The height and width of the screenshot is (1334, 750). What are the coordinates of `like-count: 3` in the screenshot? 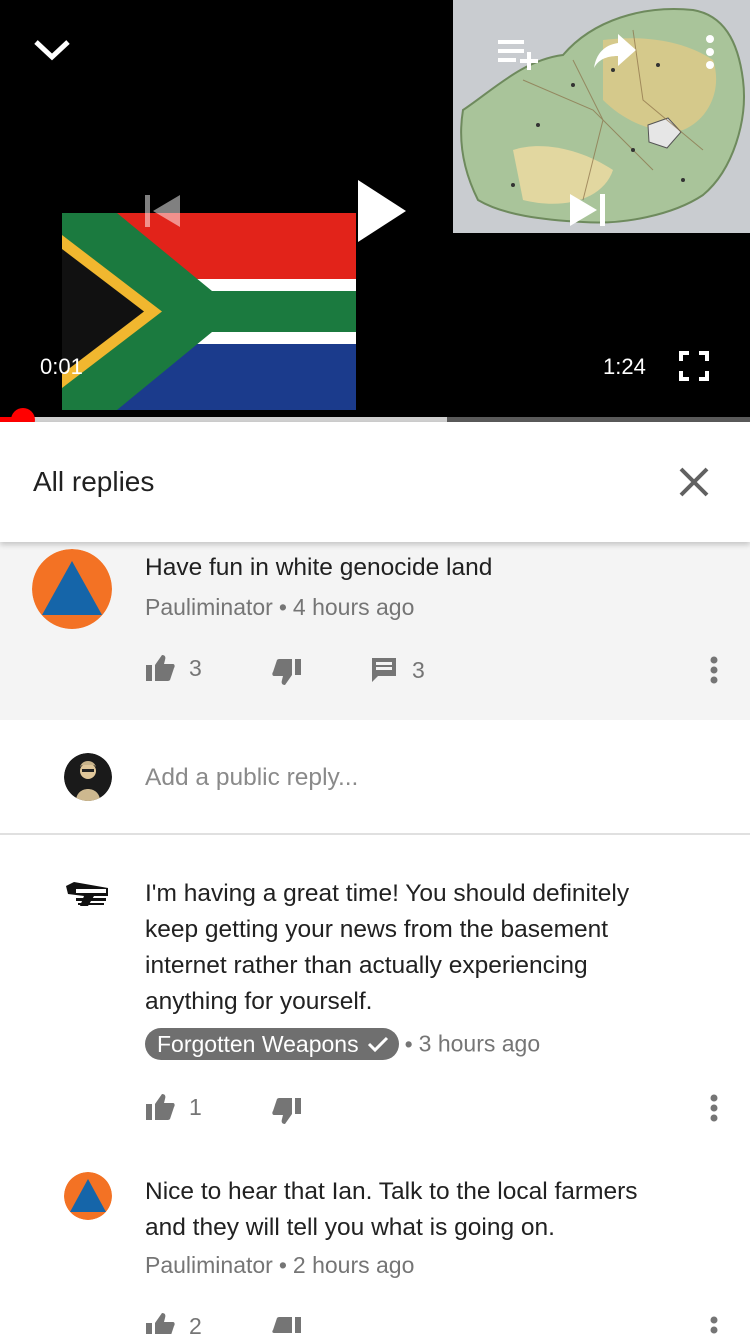 It's located at (195, 667).